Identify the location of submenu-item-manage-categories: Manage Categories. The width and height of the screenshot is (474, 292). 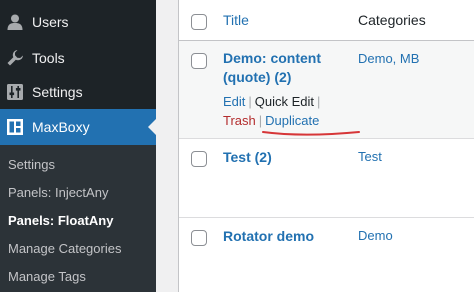
(64, 249).